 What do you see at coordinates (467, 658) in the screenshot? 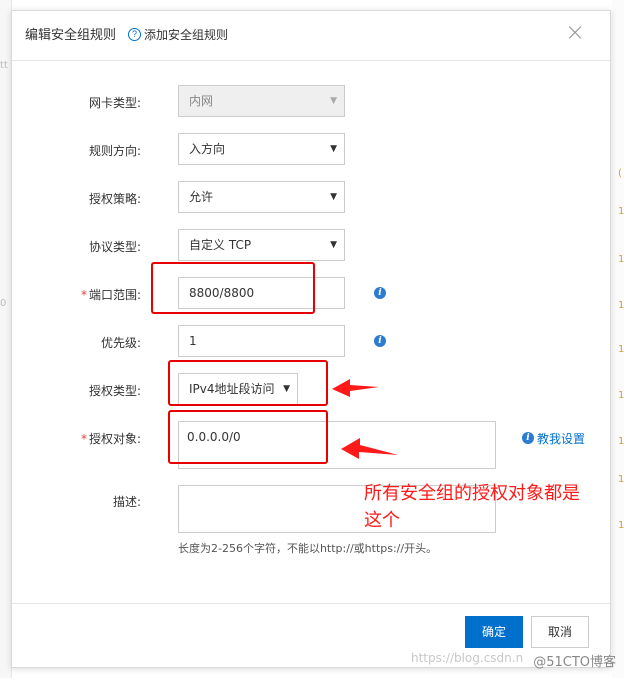
I see `watermark-url: https://blog.csdn.n` at bounding box center [467, 658].